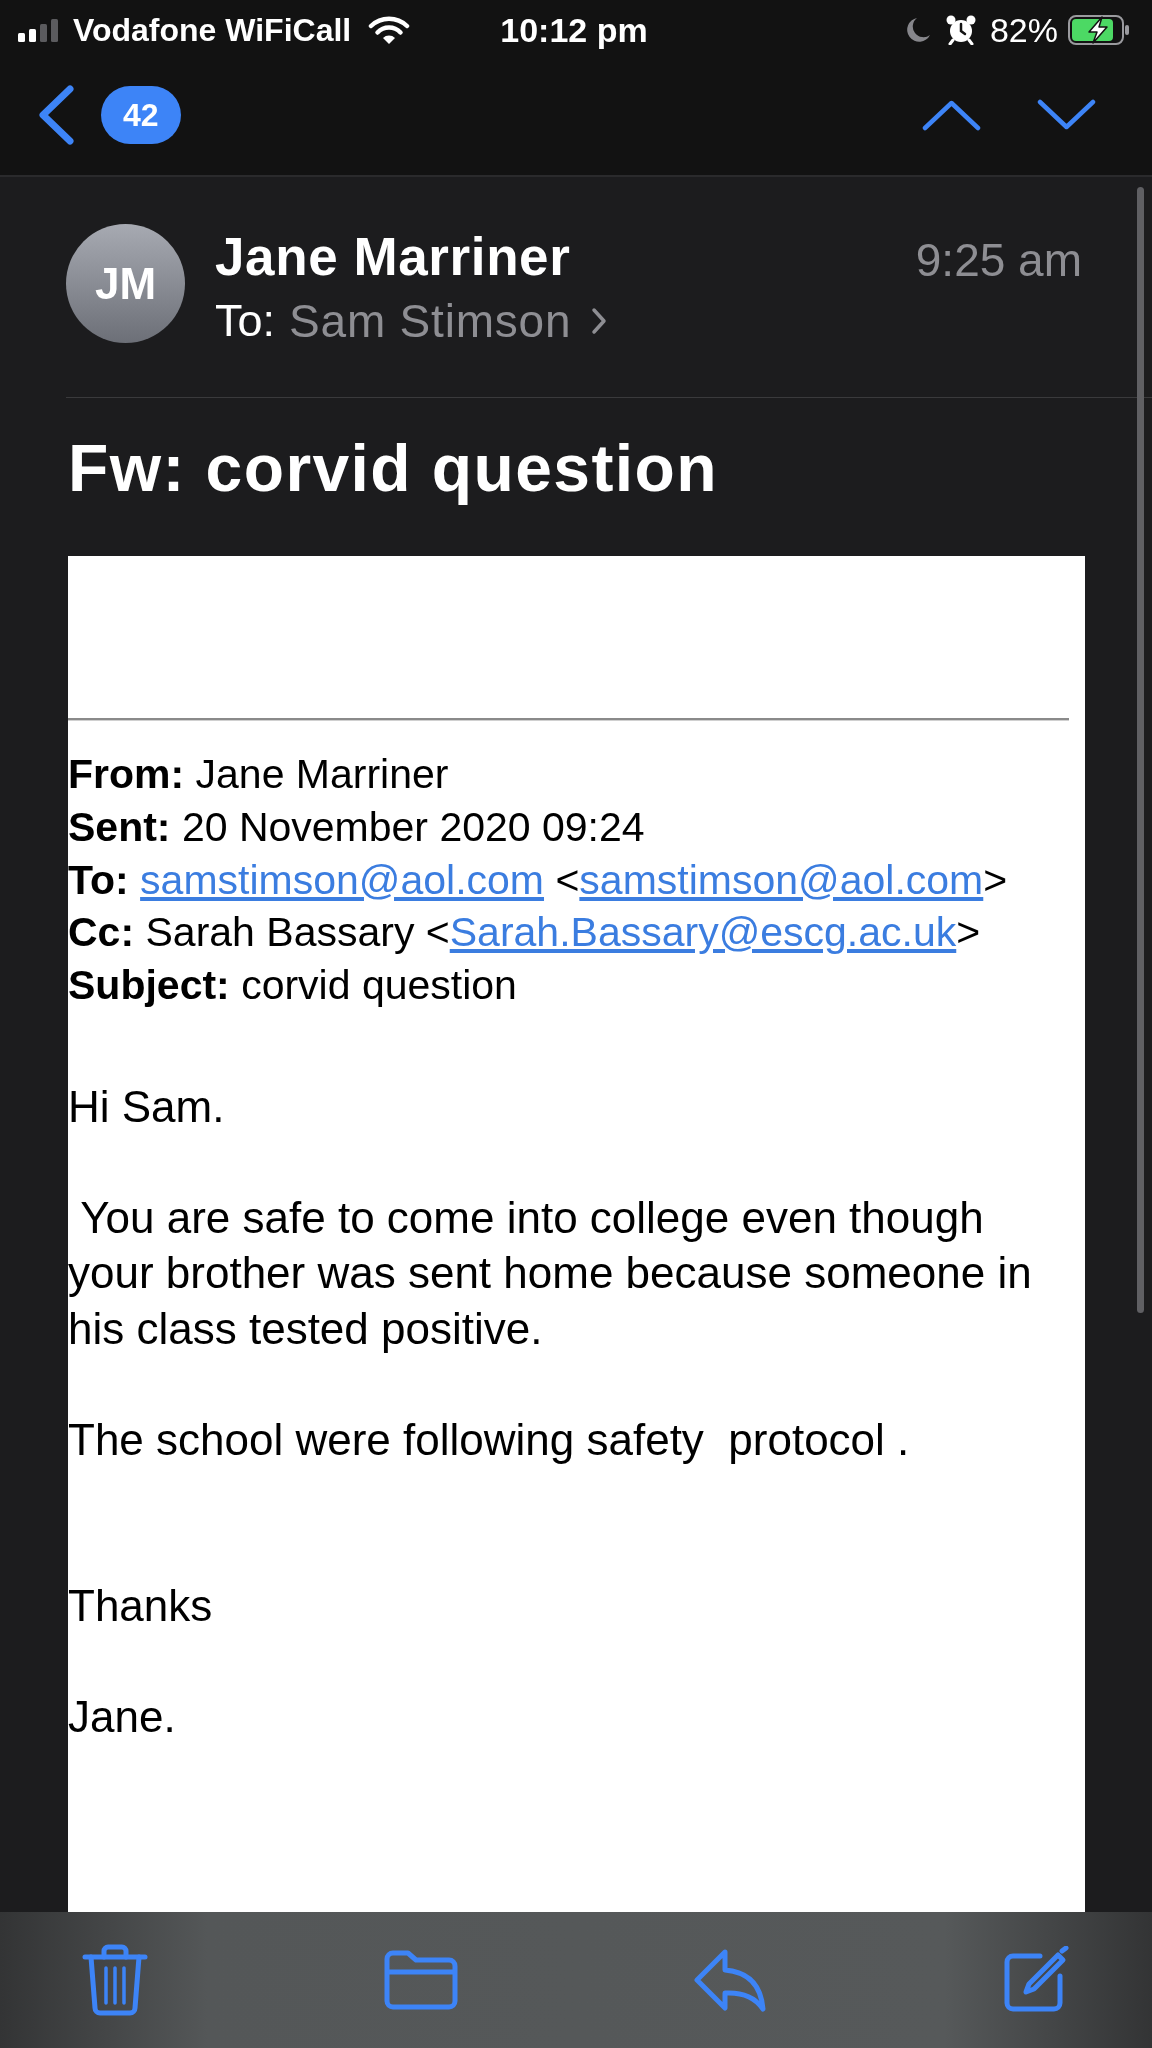  I want to click on battery-percent: 82%, so click(1023, 30).